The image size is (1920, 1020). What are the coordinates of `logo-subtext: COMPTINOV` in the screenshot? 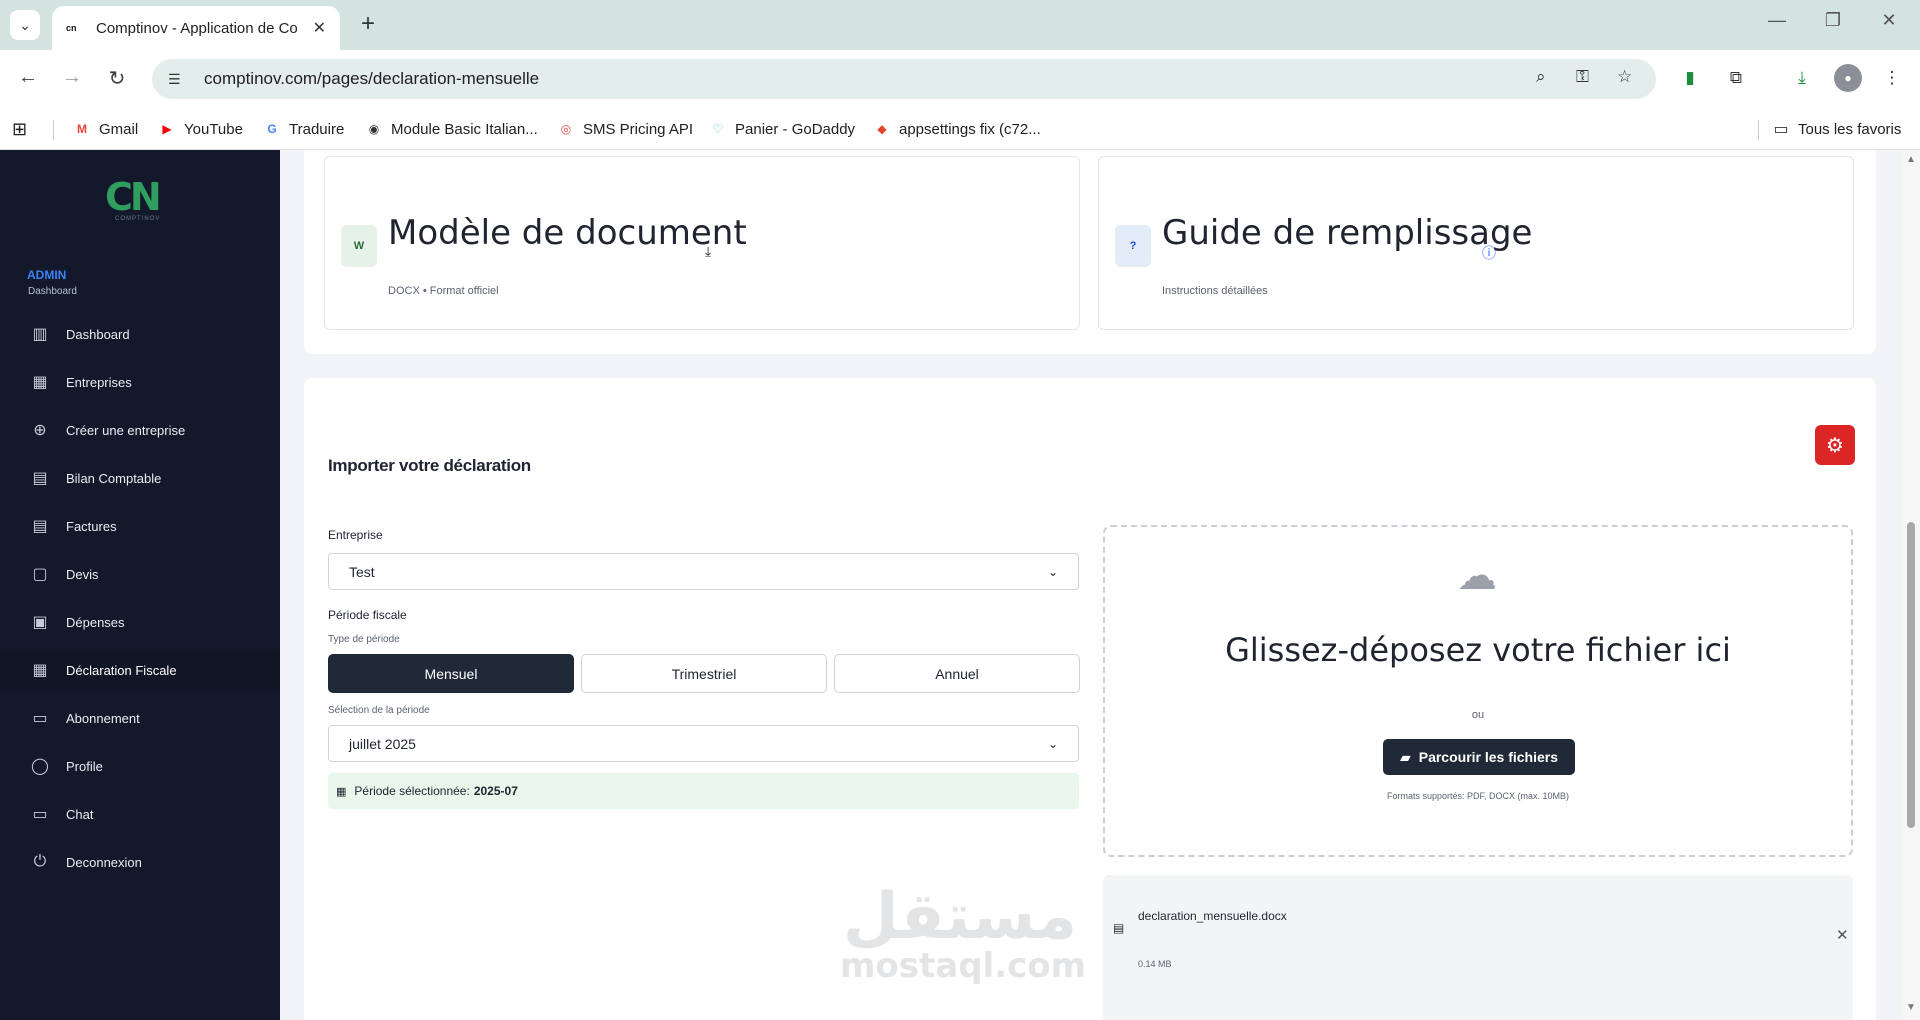 It's located at (138, 219).